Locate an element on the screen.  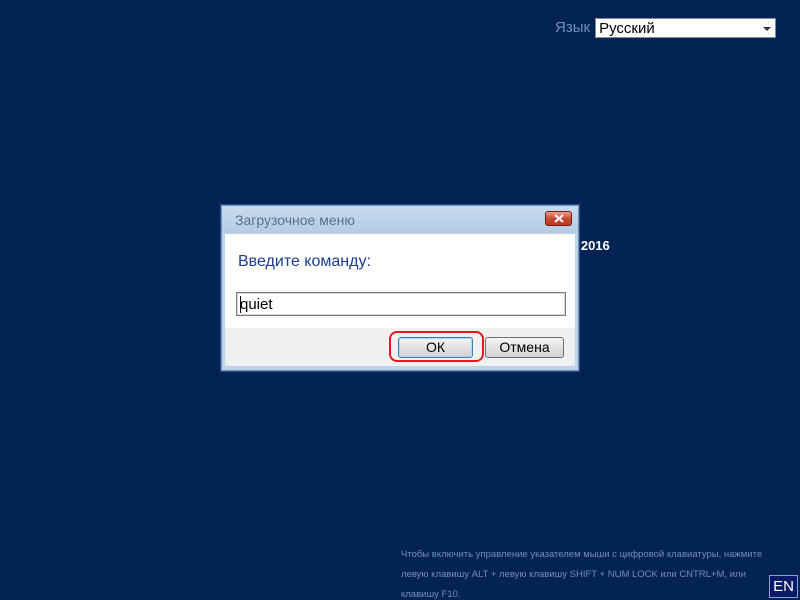
cancel-button: Отмена is located at coordinates (524, 347).